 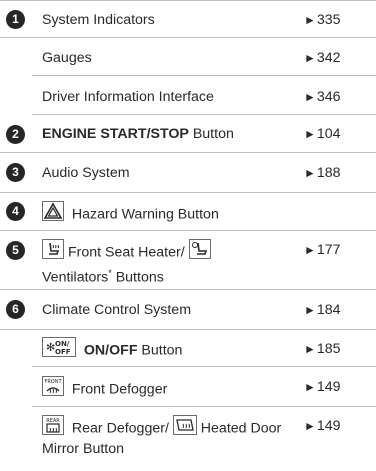 I want to click on page-number: 177, so click(x=328, y=250).